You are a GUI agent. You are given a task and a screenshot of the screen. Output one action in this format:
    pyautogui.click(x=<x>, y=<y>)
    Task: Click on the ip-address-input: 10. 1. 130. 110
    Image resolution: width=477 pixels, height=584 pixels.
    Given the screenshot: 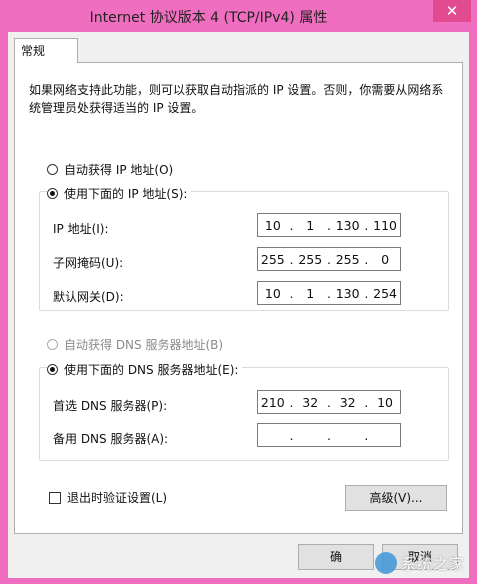 What is the action you would take?
    pyautogui.click(x=329, y=225)
    